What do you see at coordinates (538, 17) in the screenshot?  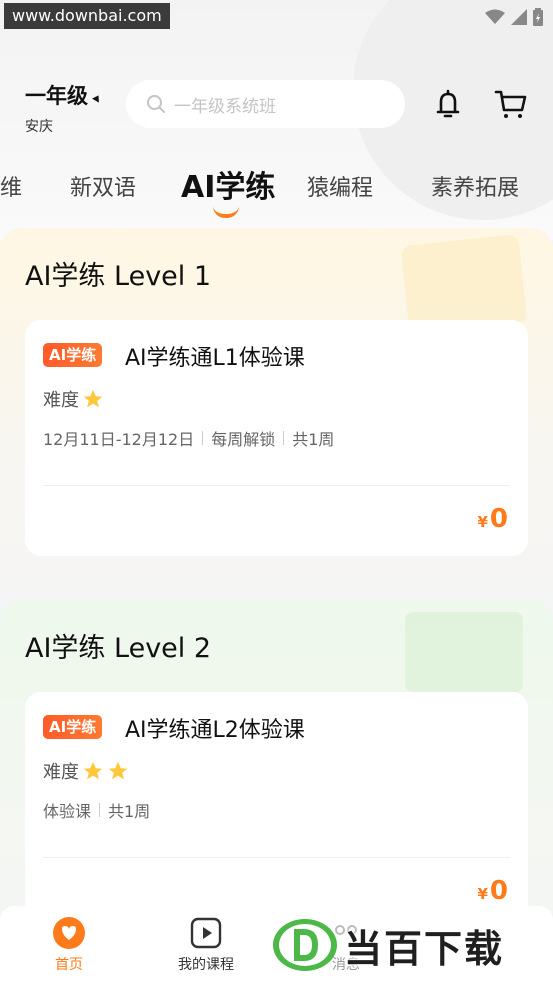 I see `battery-icon` at bounding box center [538, 17].